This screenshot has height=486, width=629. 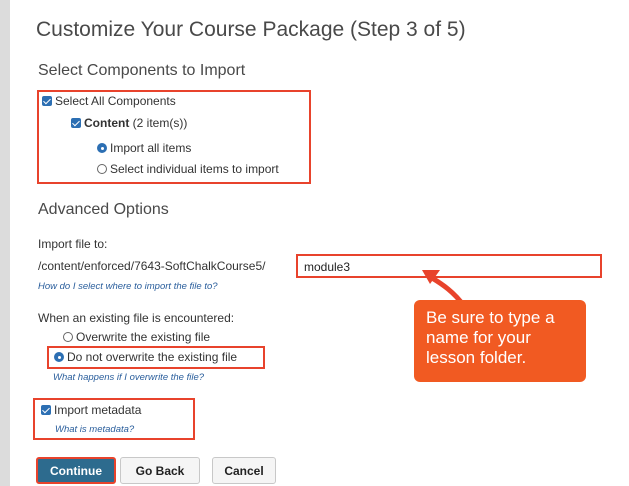 What do you see at coordinates (115, 101) in the screenshot?
I see `select-all-label: Select All Components` at bounding box center [115, 101].